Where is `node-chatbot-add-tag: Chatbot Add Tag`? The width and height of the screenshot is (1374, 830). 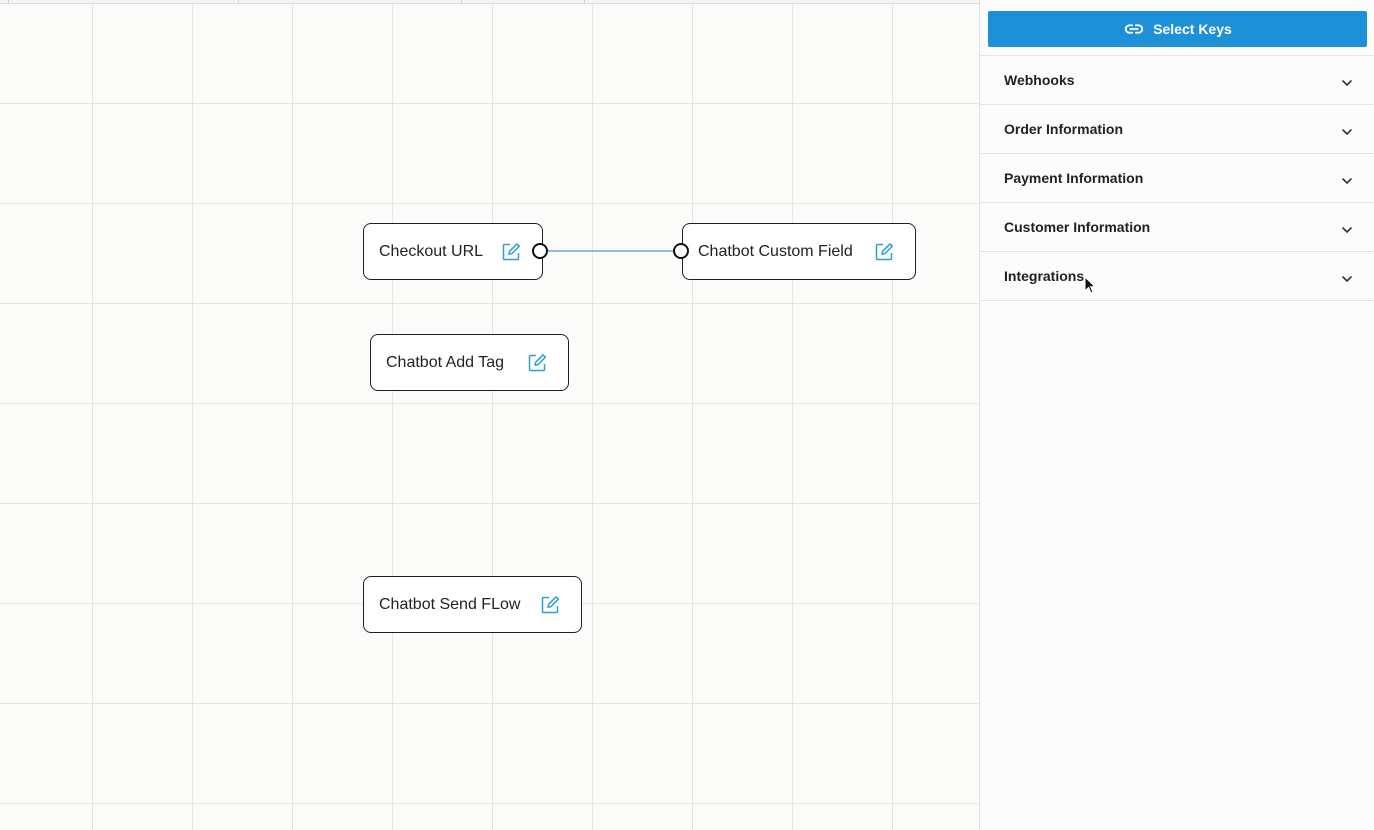 node-chatbot-add-tag: Chatbot Add Tag is located at coordinates (469, 362).